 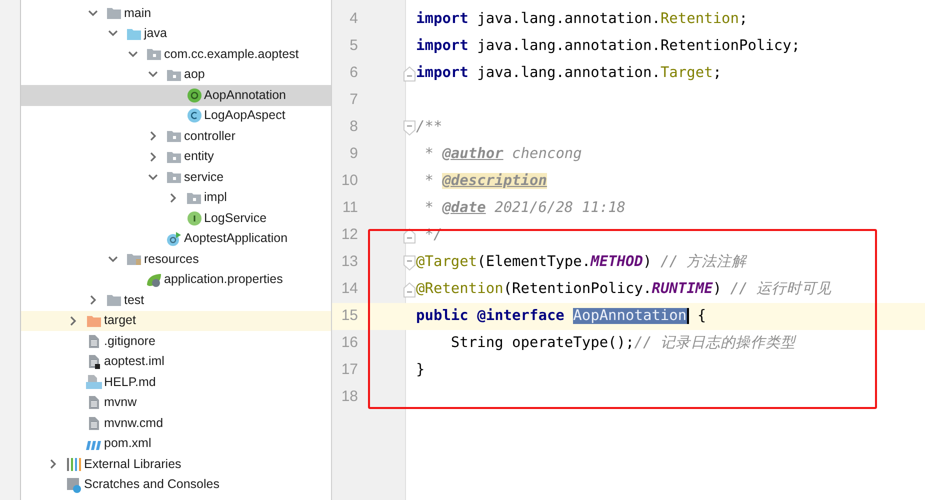 I want to click on tree-row: aop, so click(x=176, y=74).